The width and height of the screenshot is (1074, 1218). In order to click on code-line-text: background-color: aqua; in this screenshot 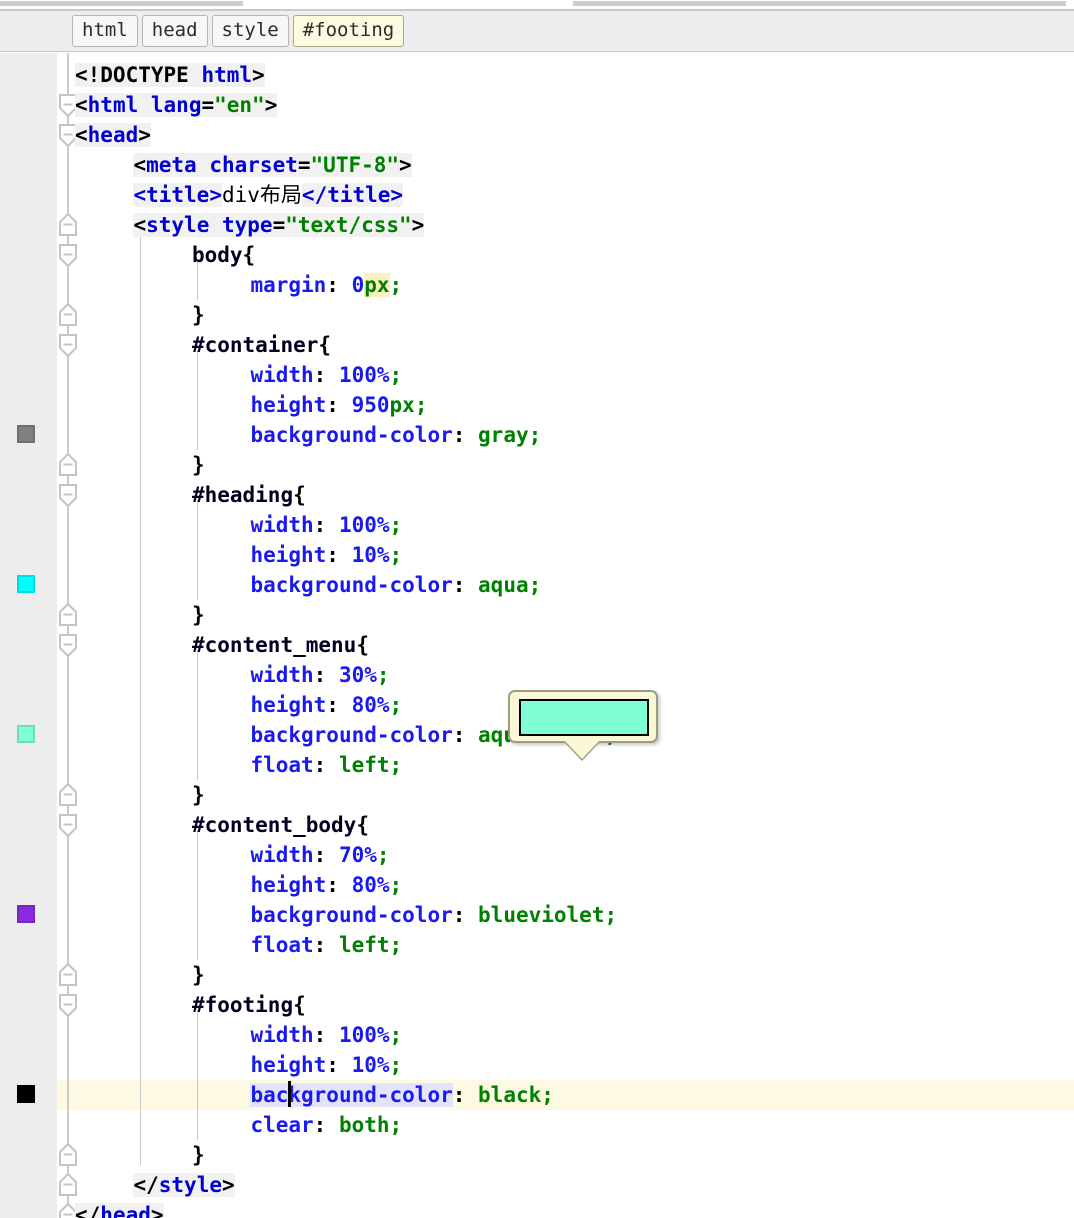, I will do `click(396, 585)`.